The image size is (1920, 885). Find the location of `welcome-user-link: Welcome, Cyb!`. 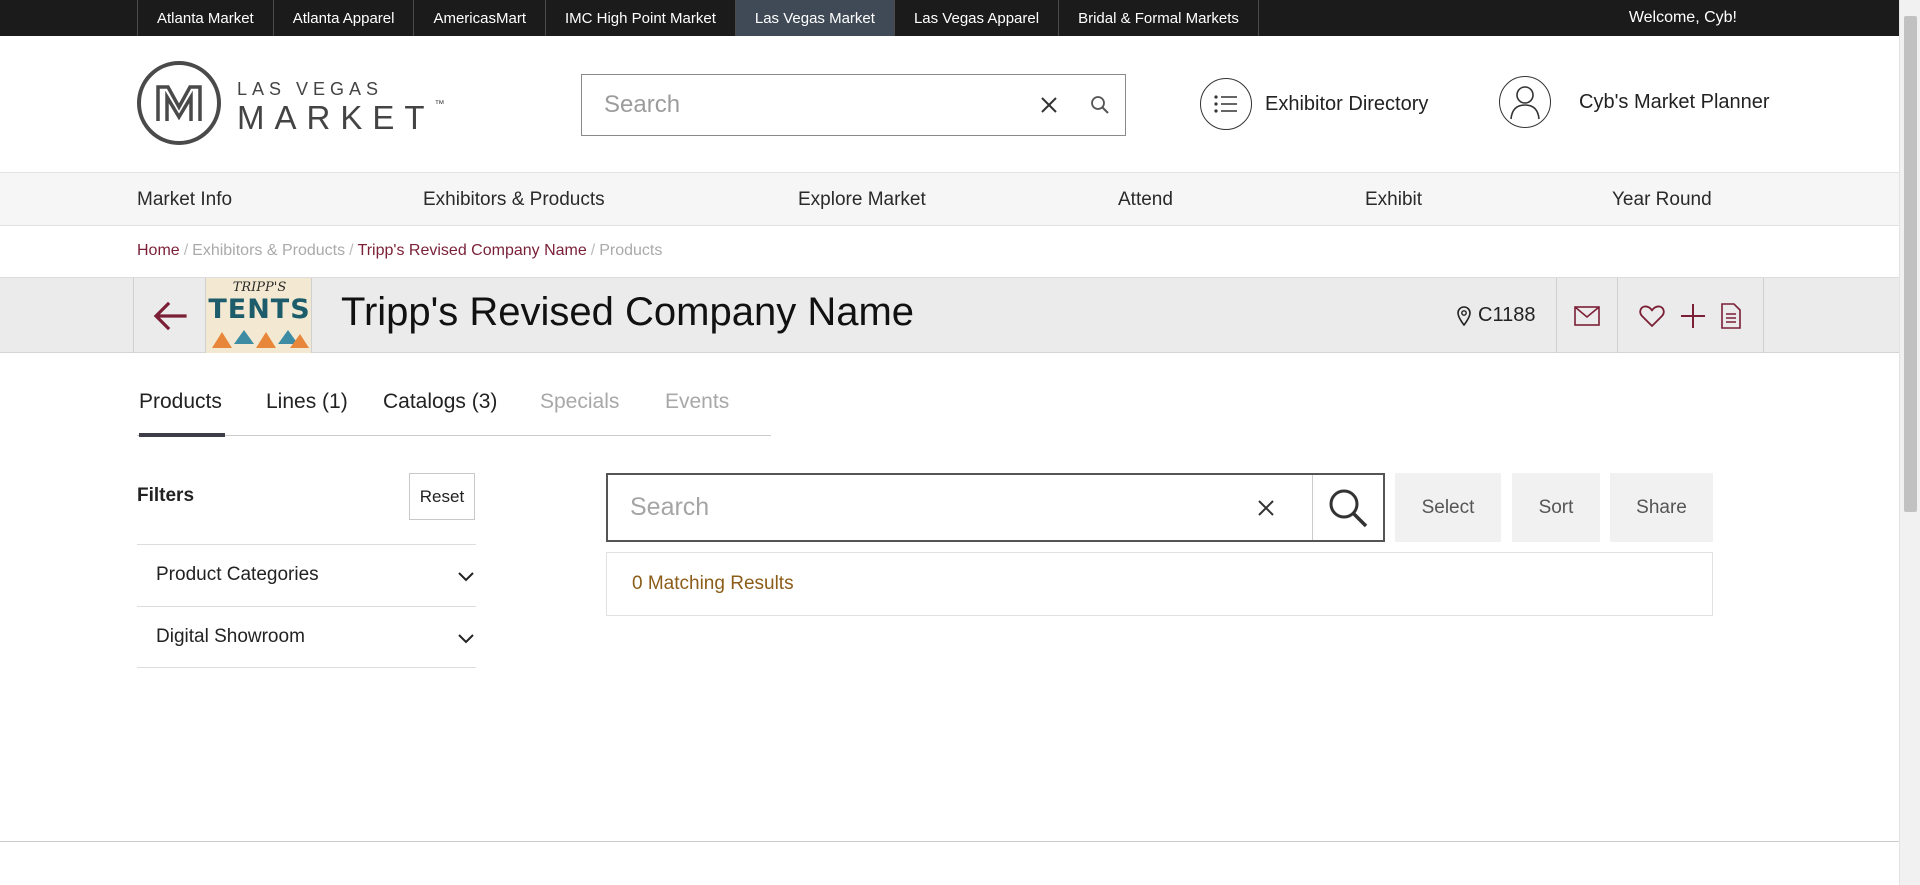

welcome-user-link: Welcome, Cyb! is located at coordinates (1683, 18).